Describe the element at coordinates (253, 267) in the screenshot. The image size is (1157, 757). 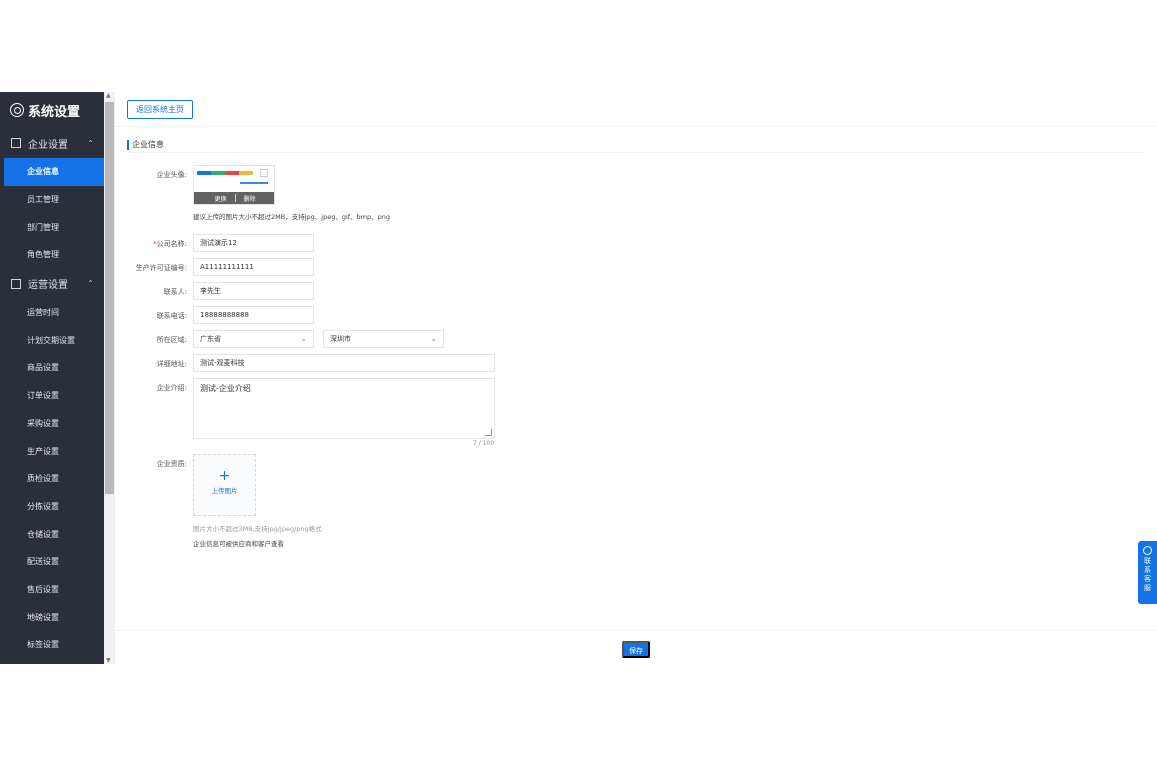
I see `license-input: A11111111111` at that location.